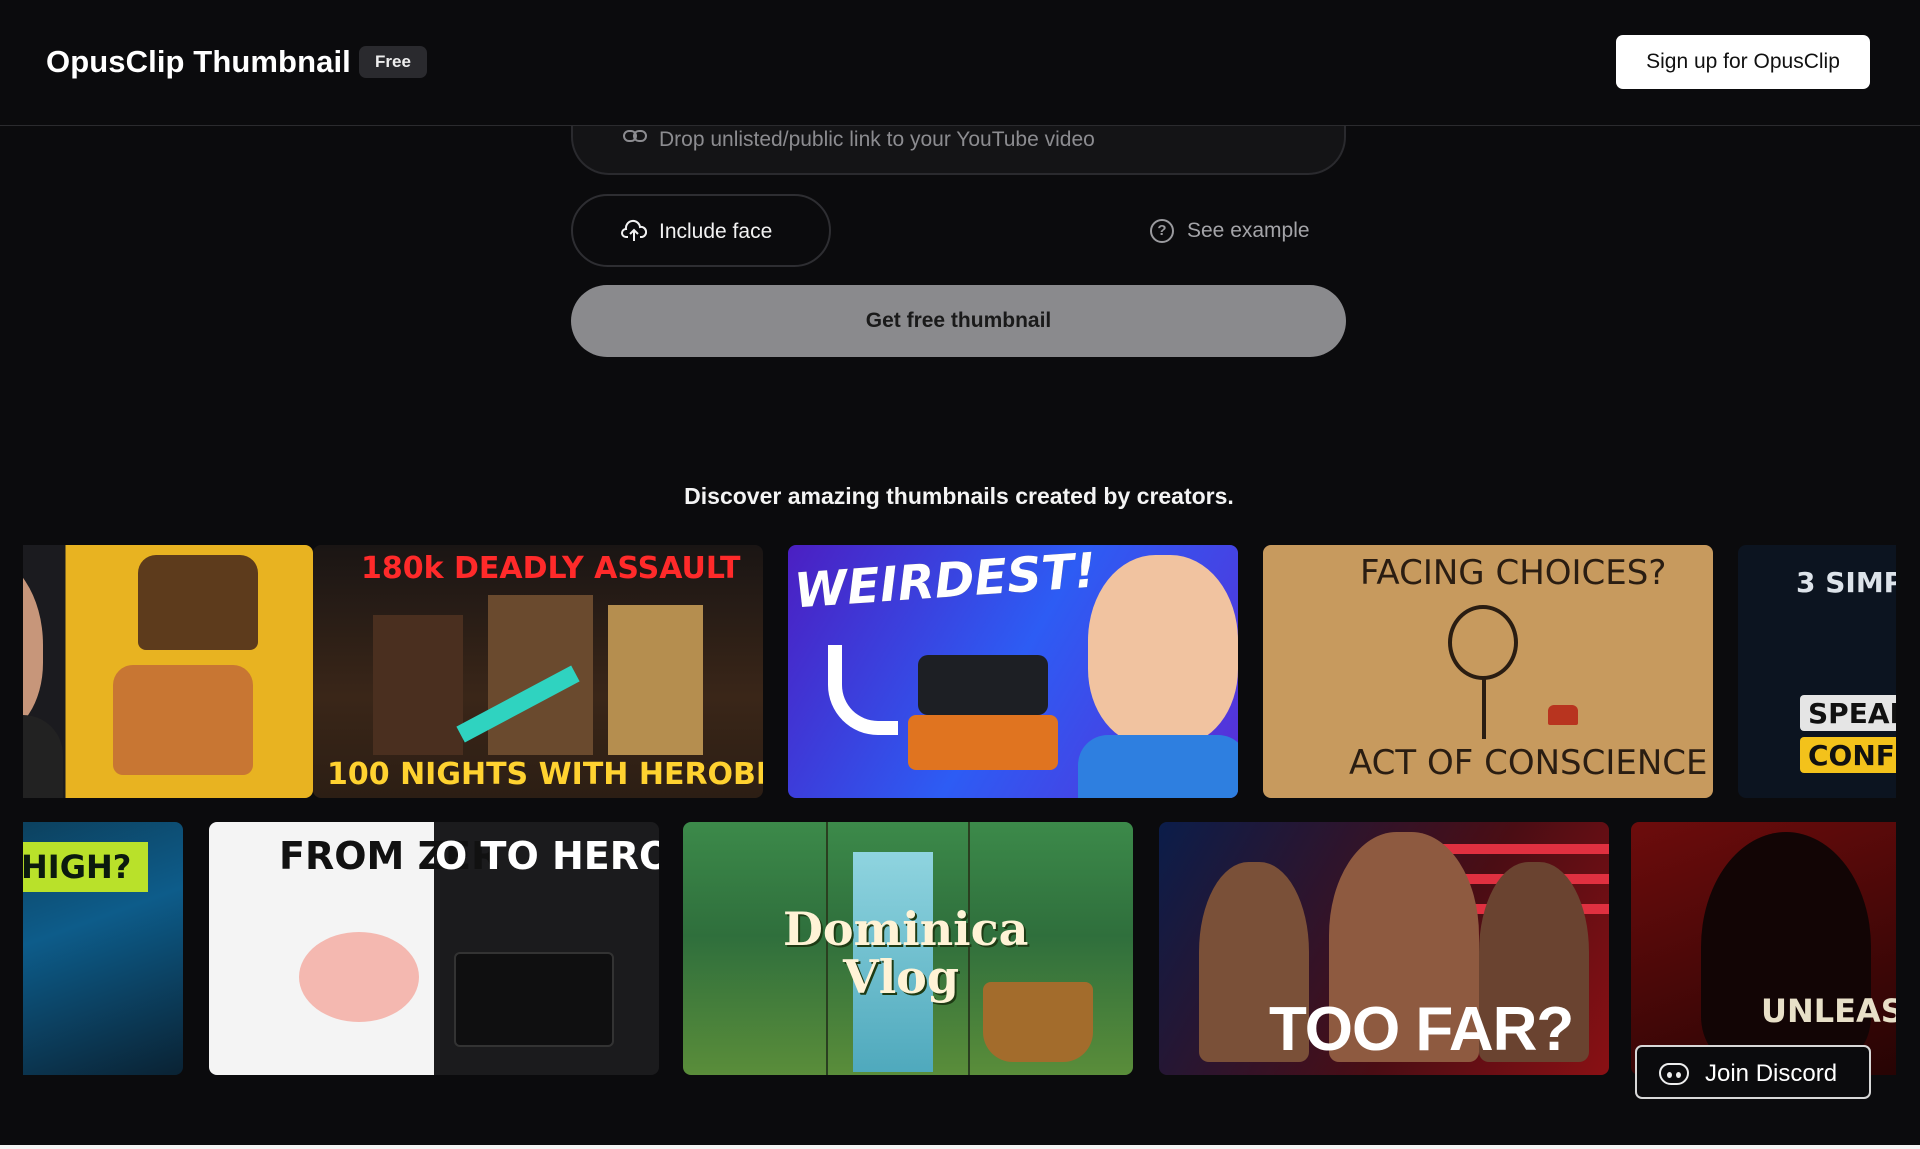 Image resolution: width=1920 pixels, height=1149 pixels. I want to click on cloud-upload-icon, so click(634, 230).